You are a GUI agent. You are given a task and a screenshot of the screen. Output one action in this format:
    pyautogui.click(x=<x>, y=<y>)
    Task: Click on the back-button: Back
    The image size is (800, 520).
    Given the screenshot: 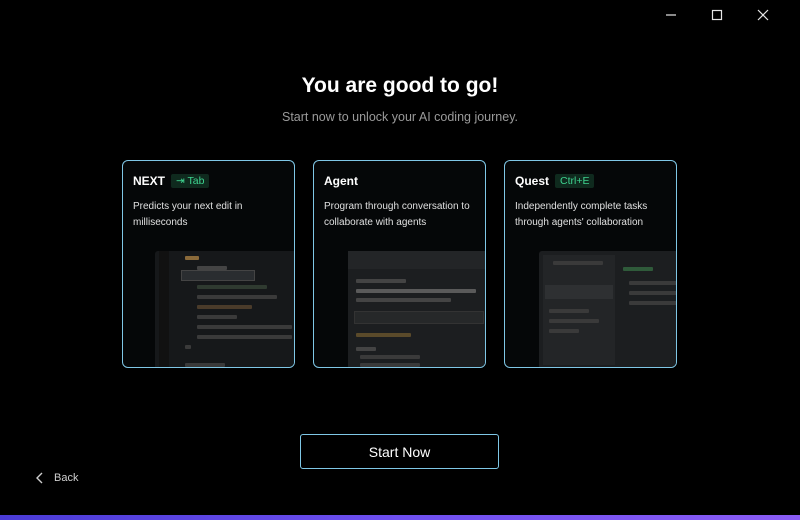 What is the action you would take?
    pyautogui.click(x=57, y=478)
    